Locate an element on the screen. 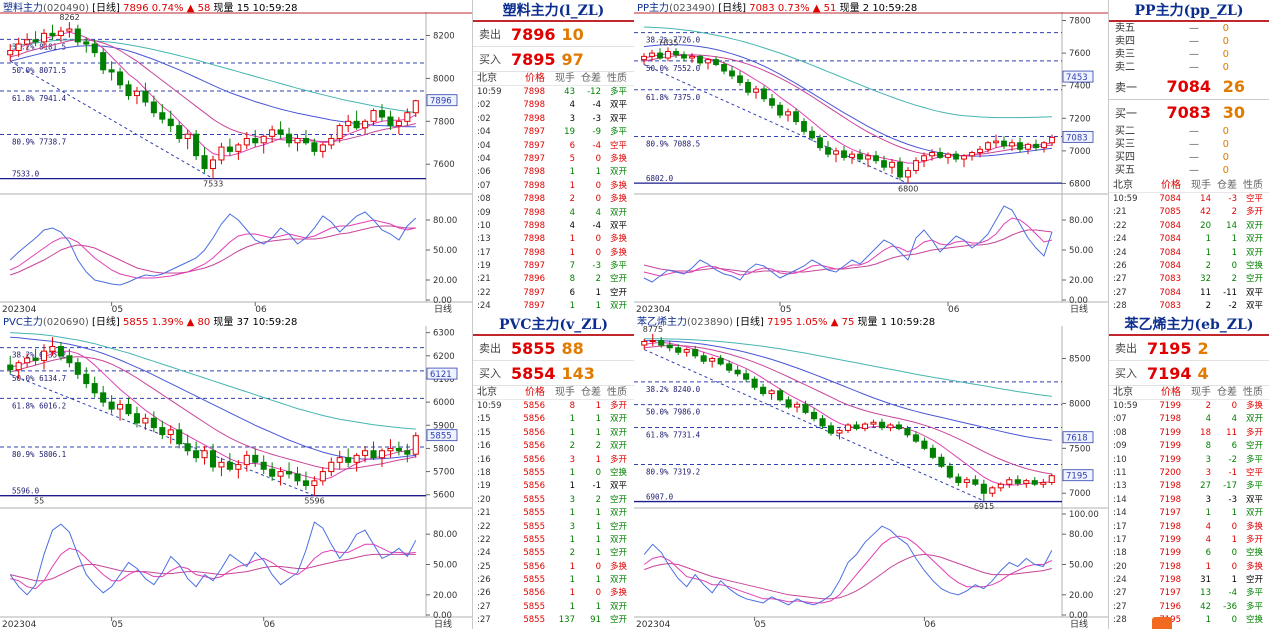  buy-row: 买入 7895 97 is located at coordinates (553, 59).